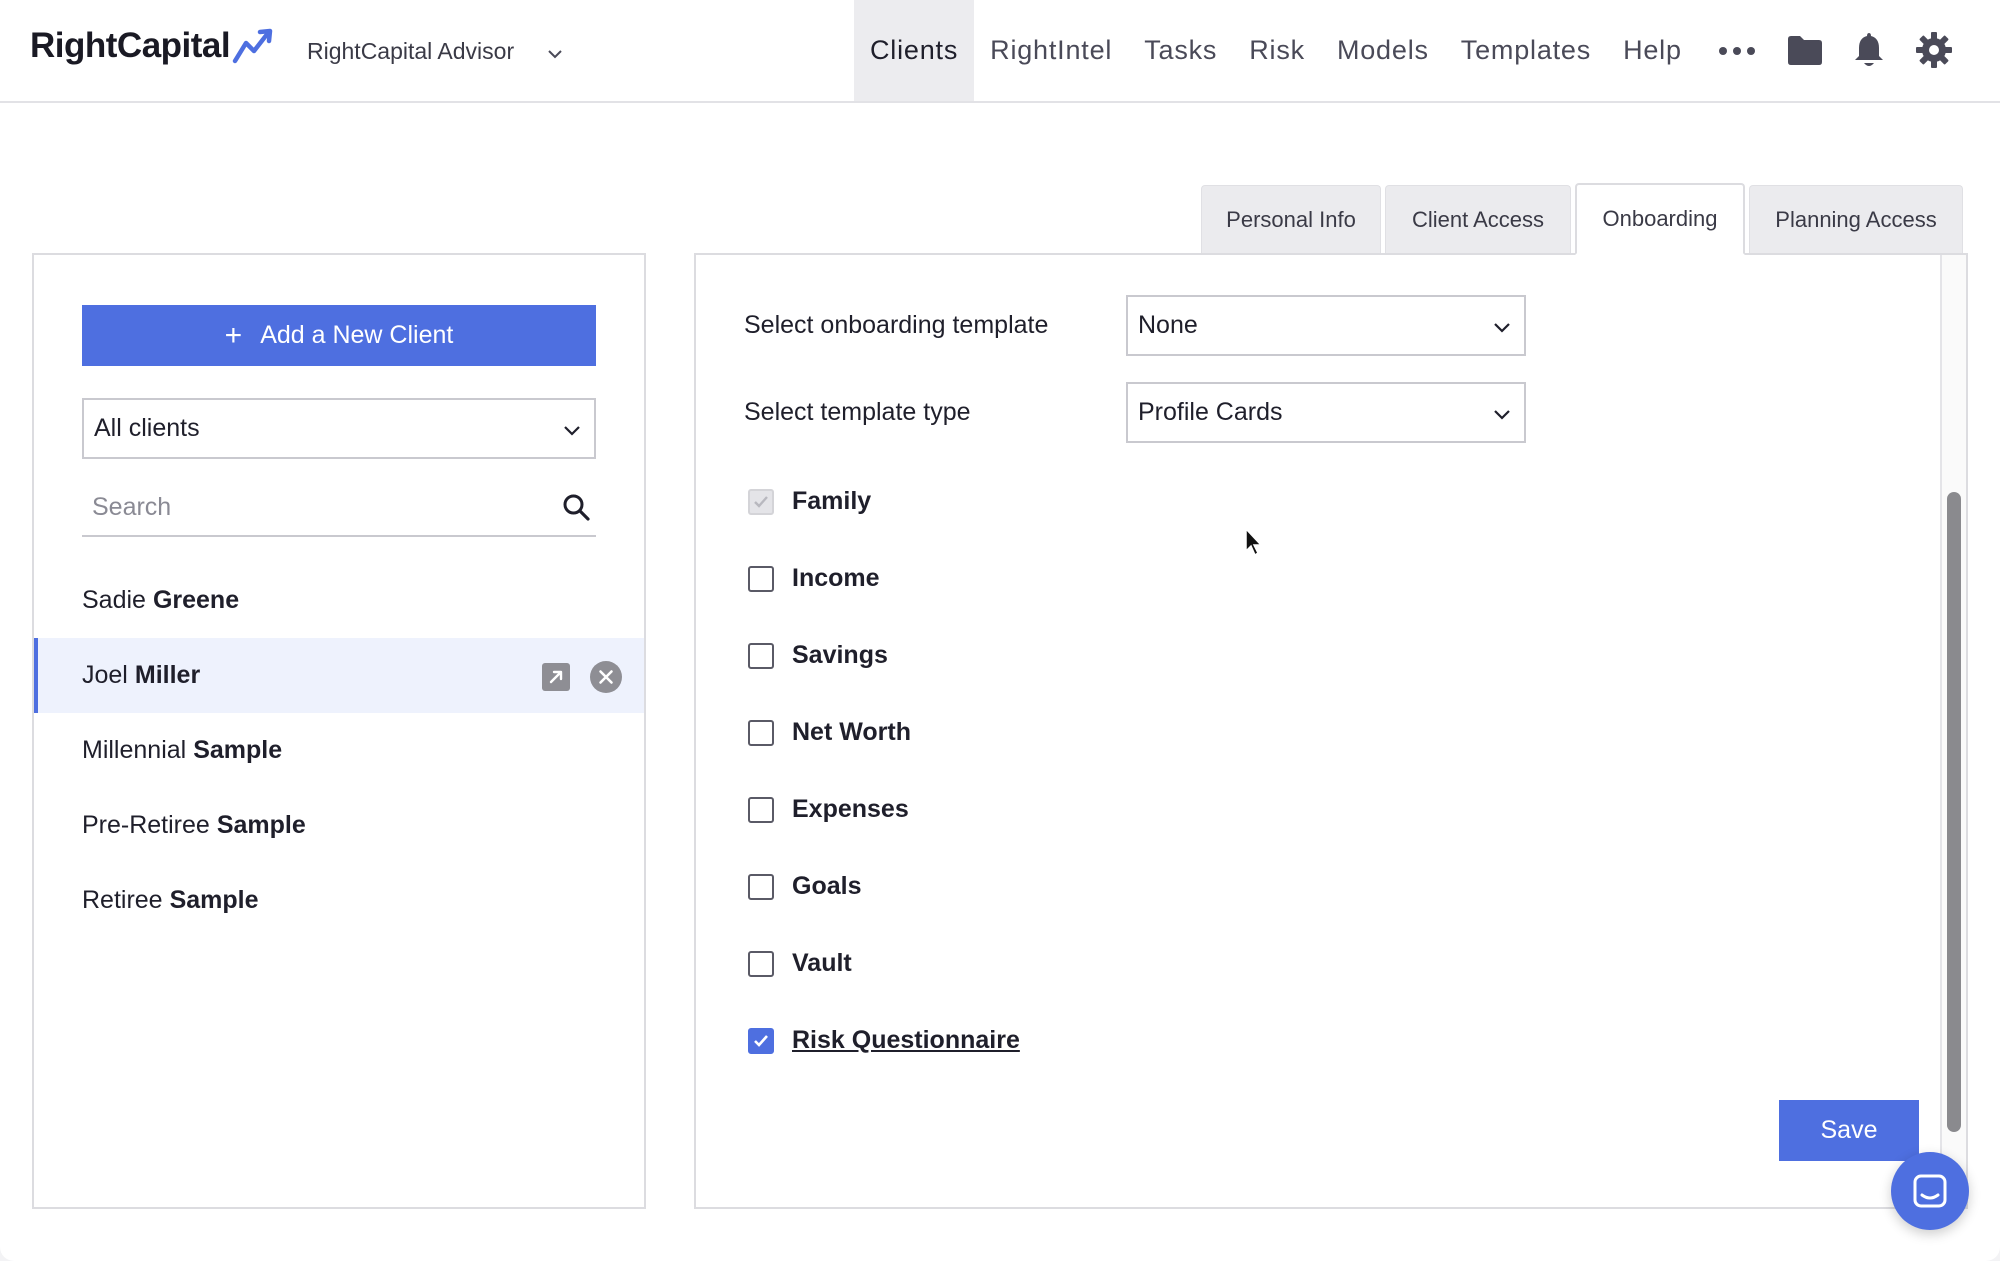 This screenshot has width=2000, height=1261. What do you see at coordinates (556, 677) in the screenshot?
I see `open-external-icon` at bounding box center [556, 677].